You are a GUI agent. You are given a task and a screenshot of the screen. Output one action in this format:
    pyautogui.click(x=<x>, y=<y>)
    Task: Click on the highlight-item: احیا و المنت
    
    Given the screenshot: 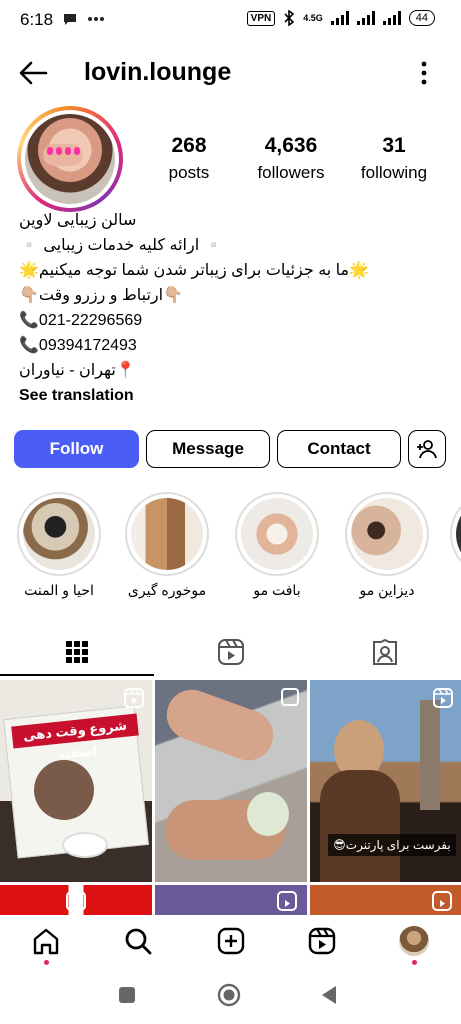 What is the action you would take?
    pyautogui.click(x=59, y=545)
    